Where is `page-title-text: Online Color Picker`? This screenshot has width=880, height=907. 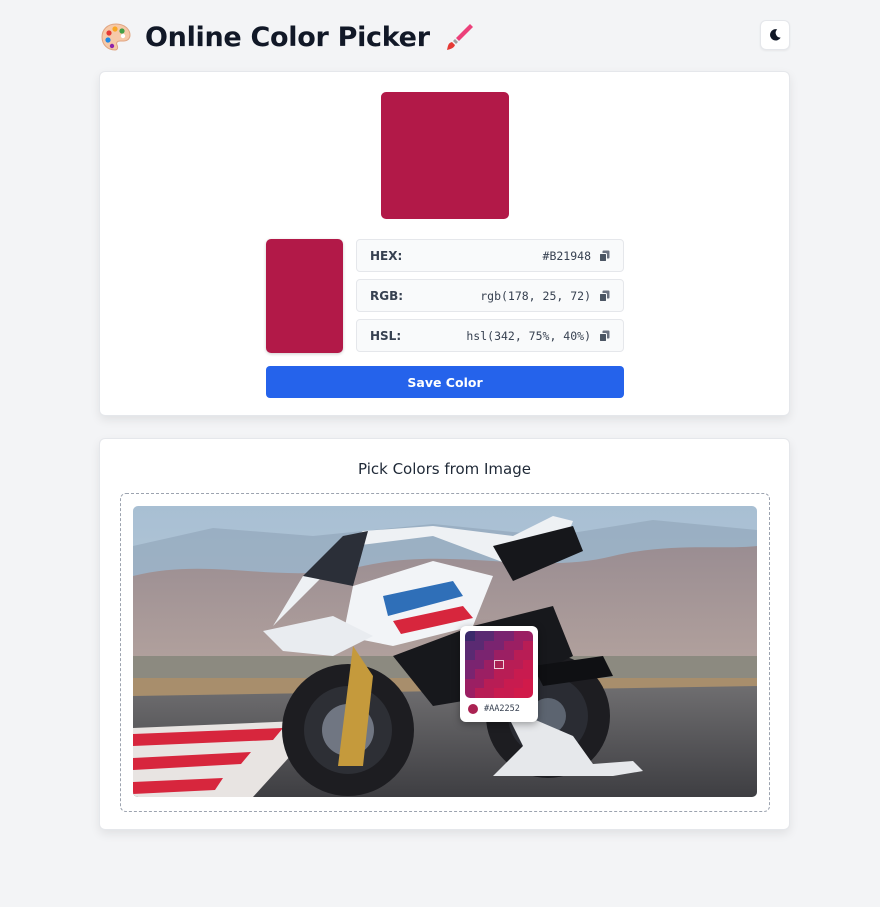 page-title-text: Online Color Picker is located at coordinates (287, 37).